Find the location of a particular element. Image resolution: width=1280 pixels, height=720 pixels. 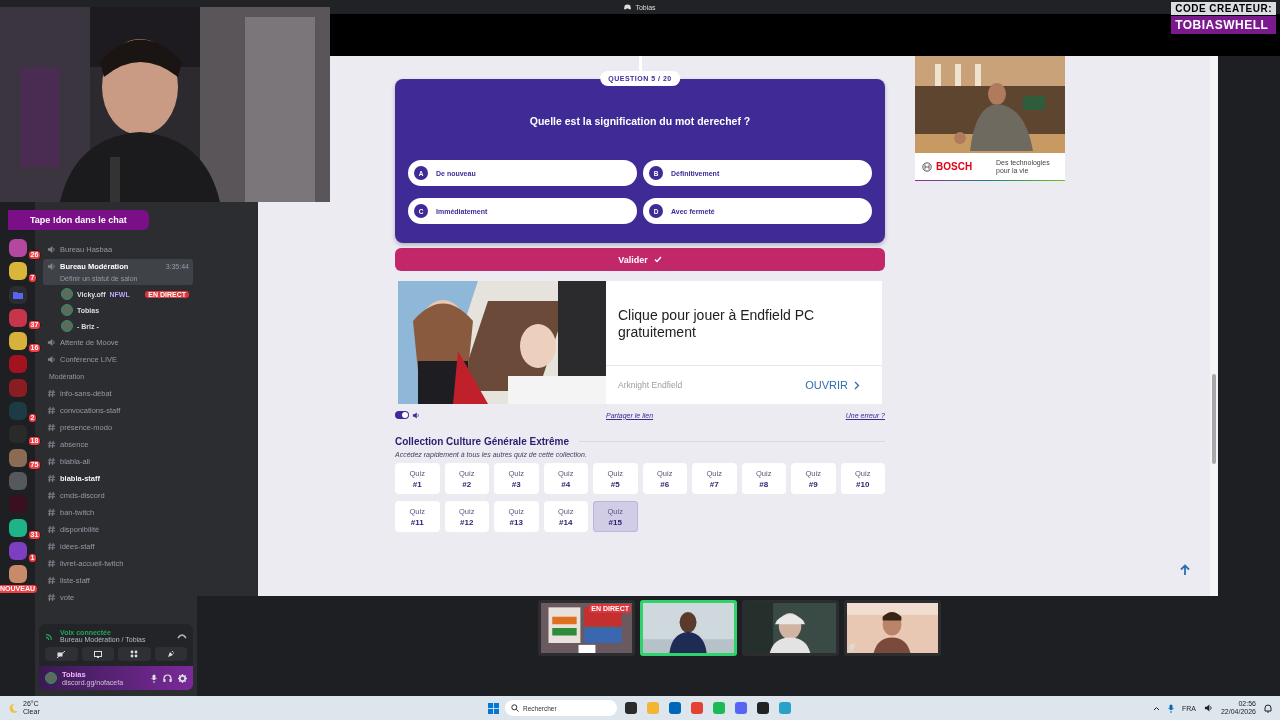

bell-icon is located at coordinates (1268, 708).